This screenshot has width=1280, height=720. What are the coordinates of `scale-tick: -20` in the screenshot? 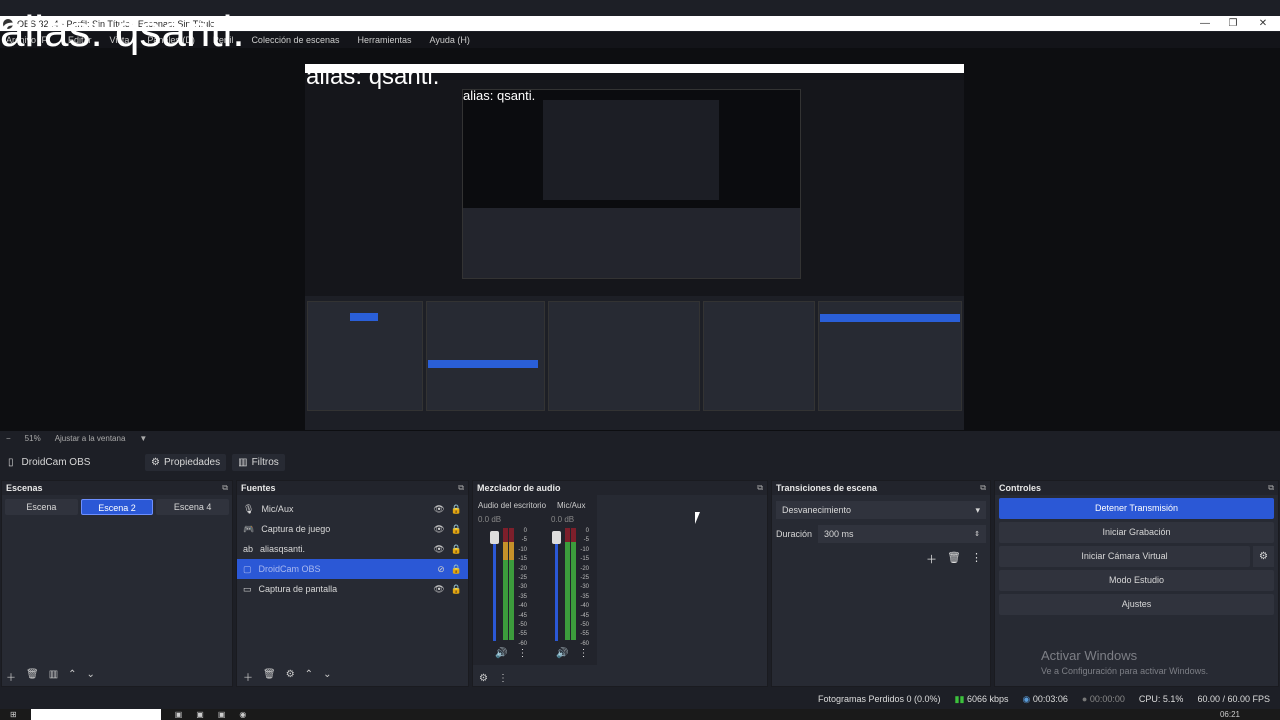 It's located at (522, 568).